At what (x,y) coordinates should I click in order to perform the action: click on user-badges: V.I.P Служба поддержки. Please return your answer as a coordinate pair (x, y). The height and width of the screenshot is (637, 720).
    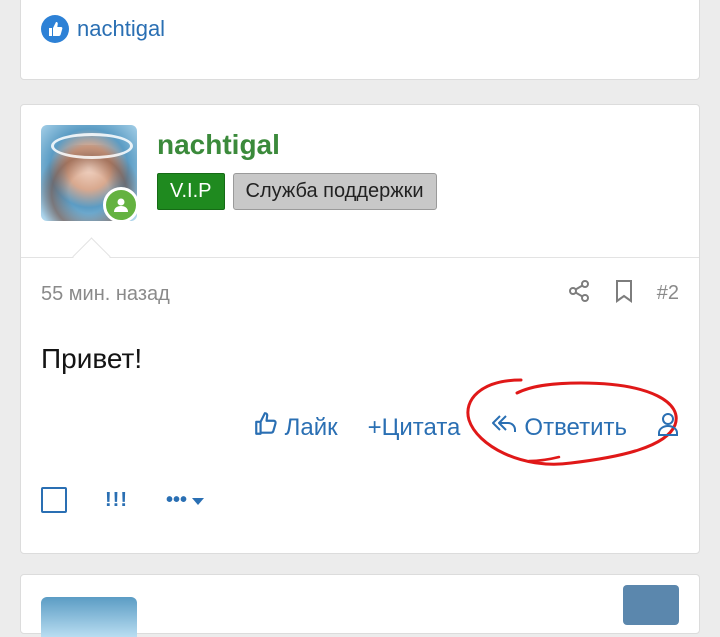
    Looking at the image, I should click on (297, 191).